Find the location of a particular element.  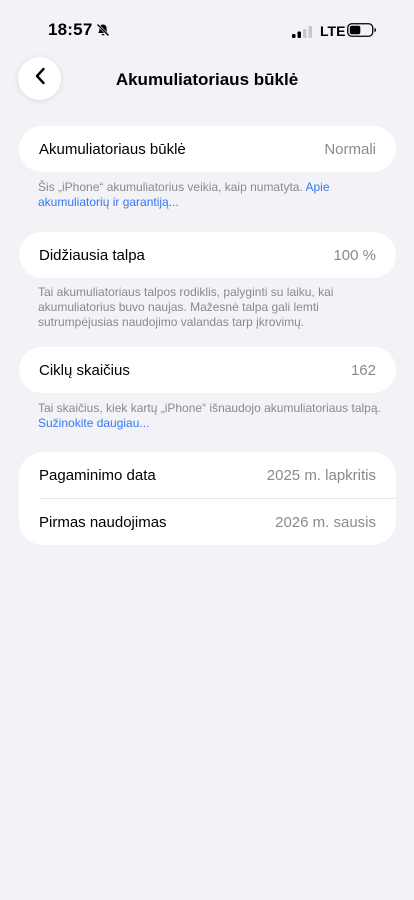

first-use-label: Pirmas naudojimas is located at coordinates (103, 522).